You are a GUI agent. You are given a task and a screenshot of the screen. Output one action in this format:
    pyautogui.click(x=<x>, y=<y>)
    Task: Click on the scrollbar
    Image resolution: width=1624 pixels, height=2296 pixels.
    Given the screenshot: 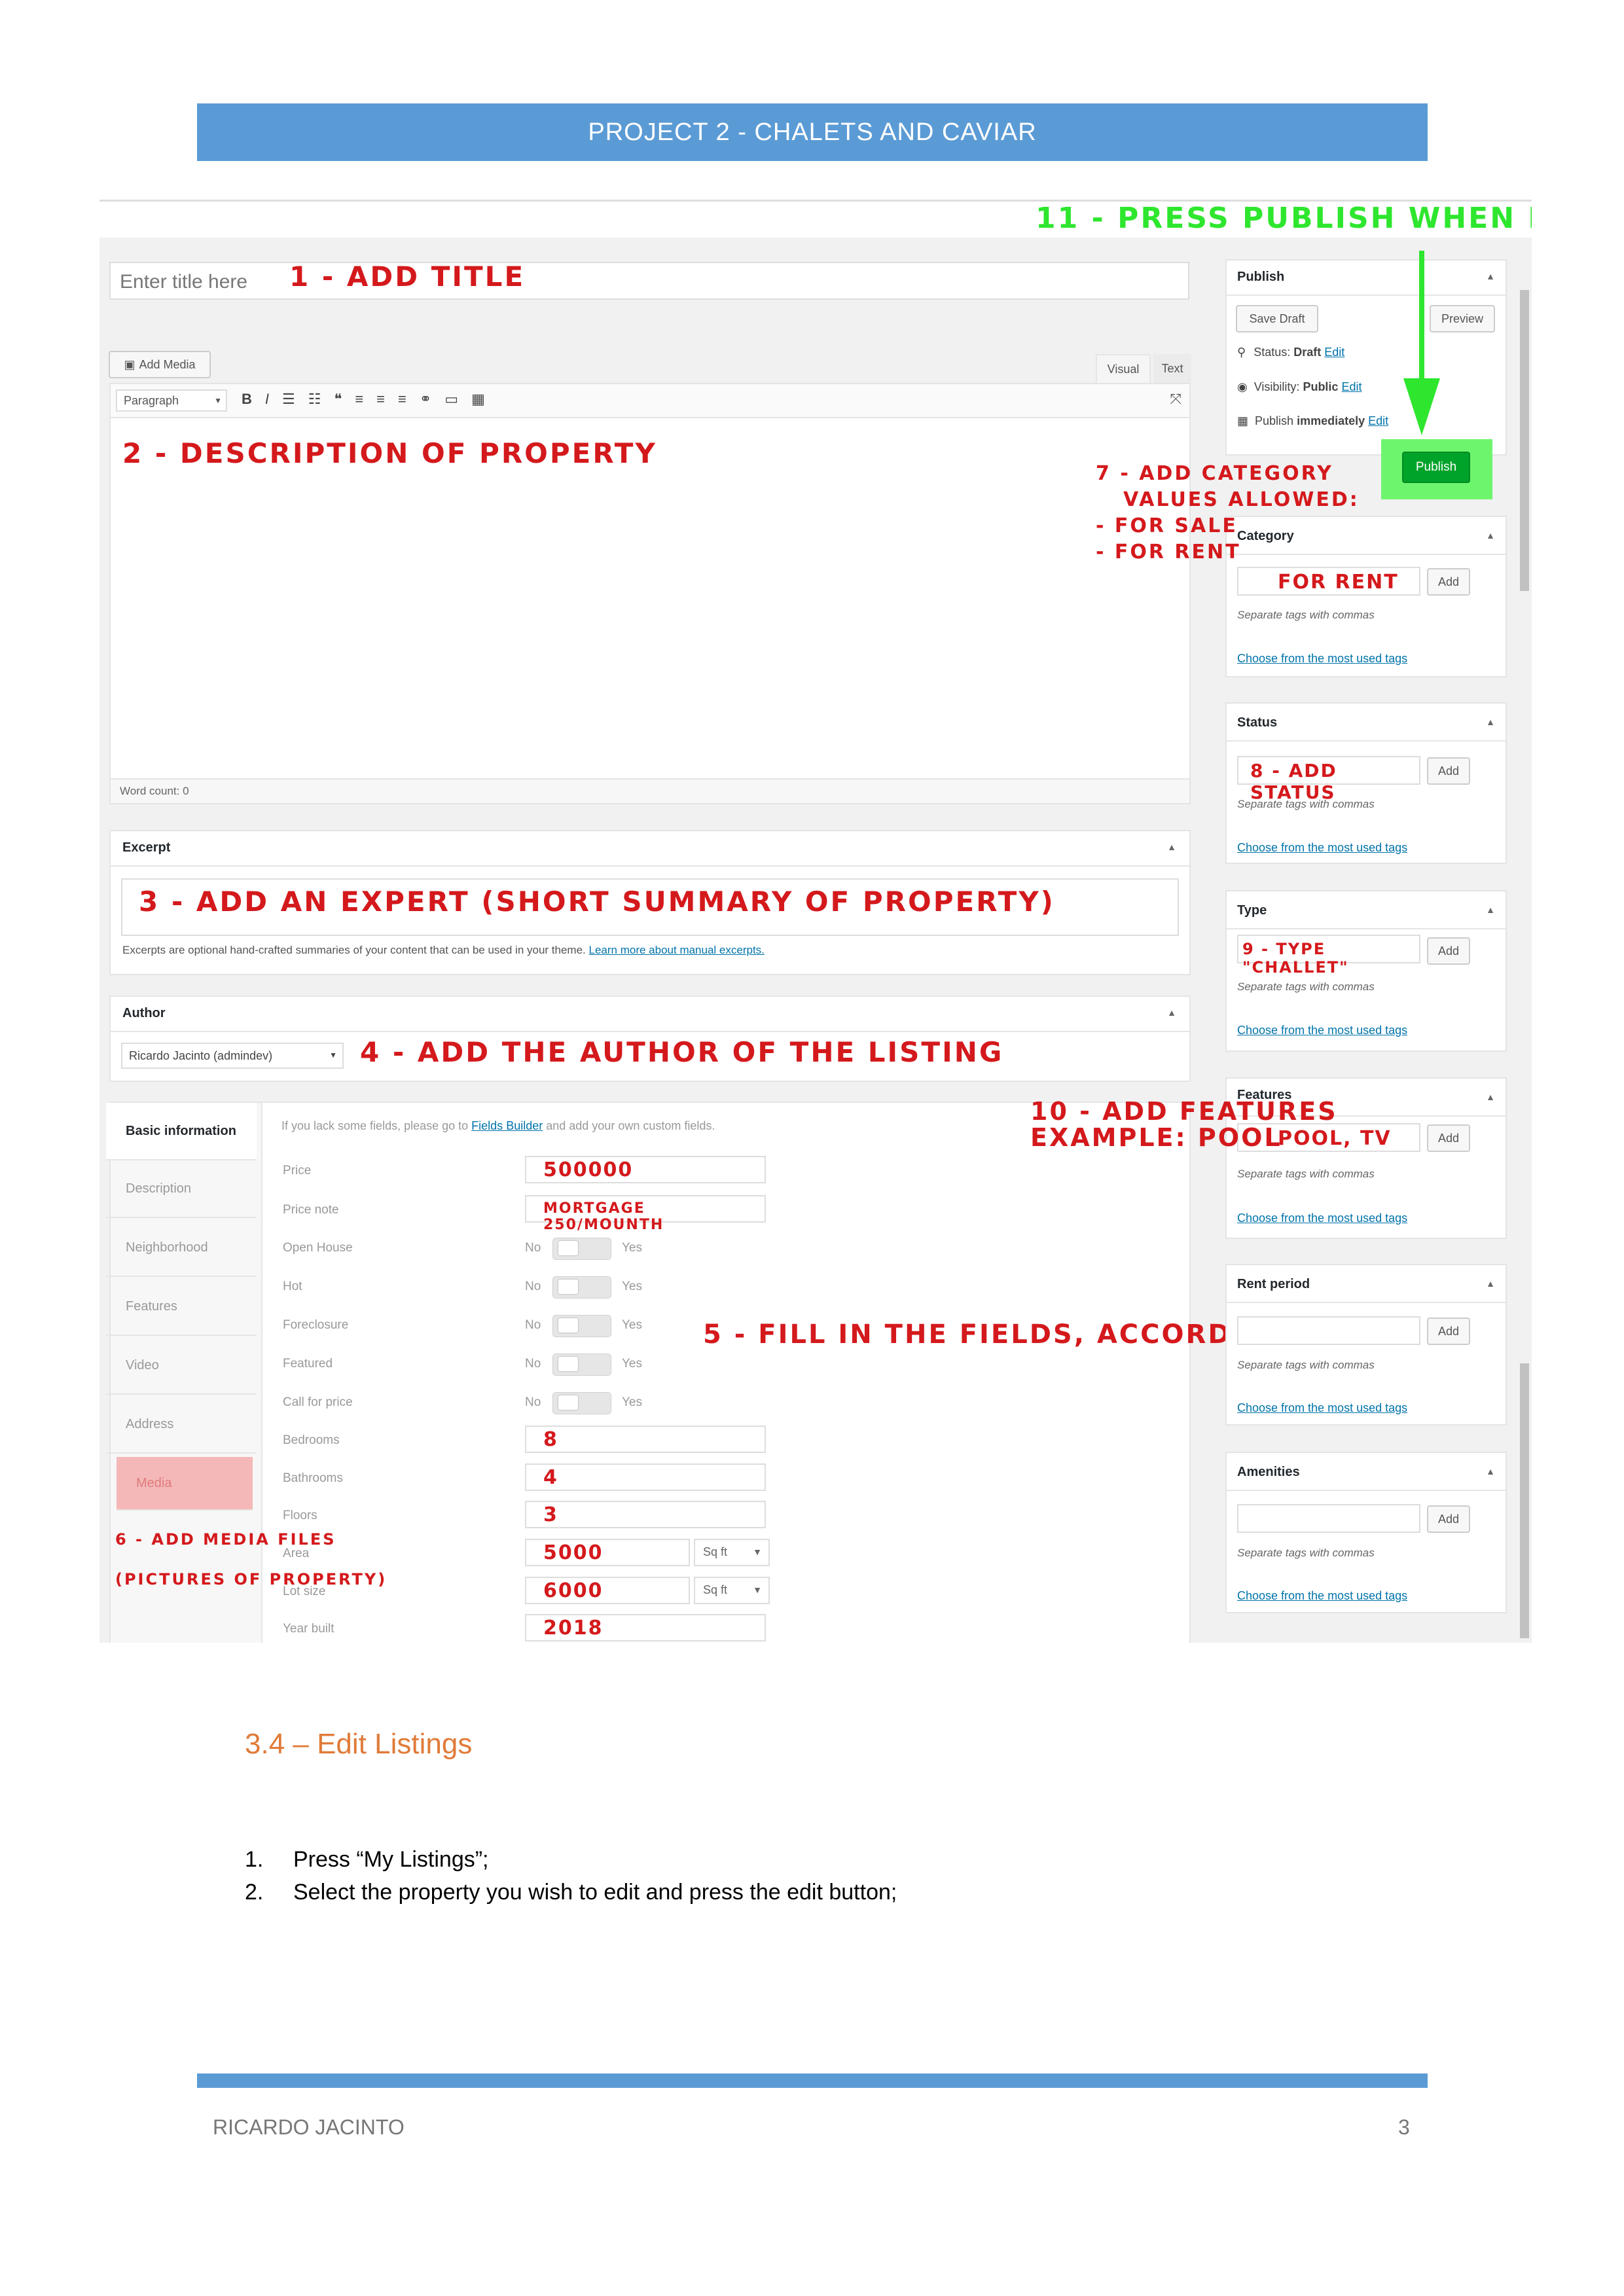 What is the action you would take?
    pyautogui.click(x=1524, y=966)
    